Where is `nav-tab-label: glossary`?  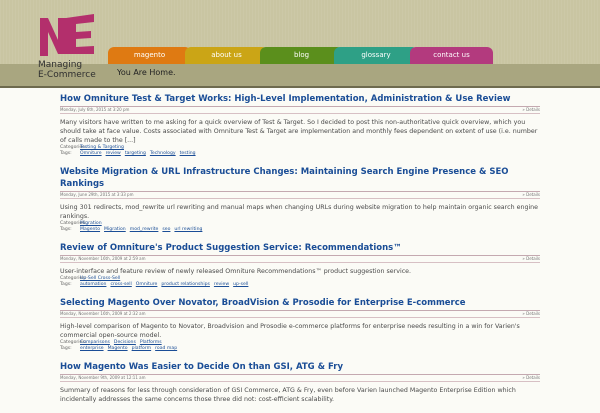 nav-tab-label: glossary is located at coordinates (376, 55).